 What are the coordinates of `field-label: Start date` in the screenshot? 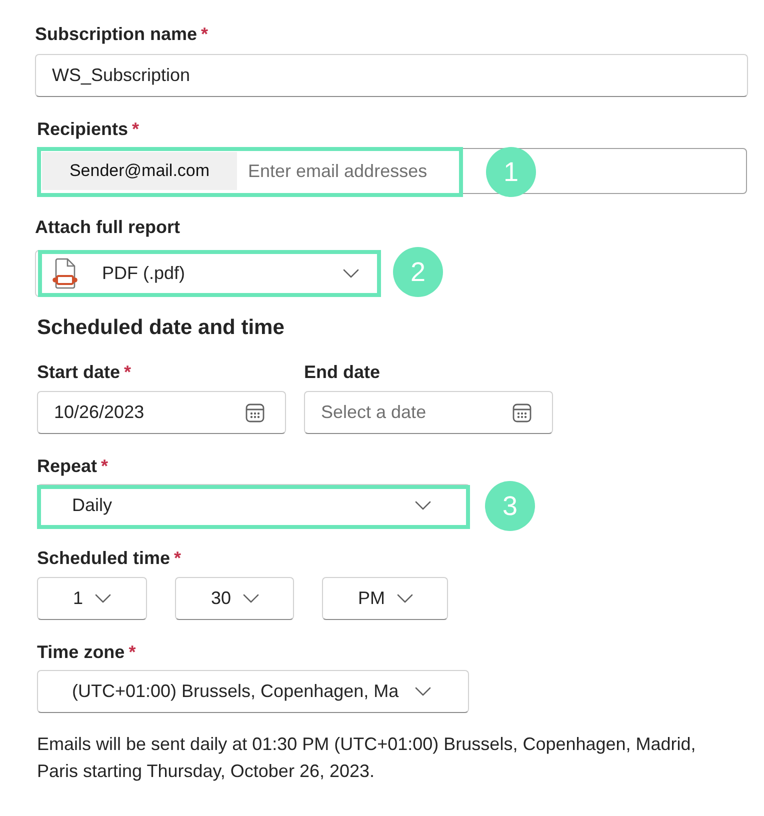 It's located at (78, 372).